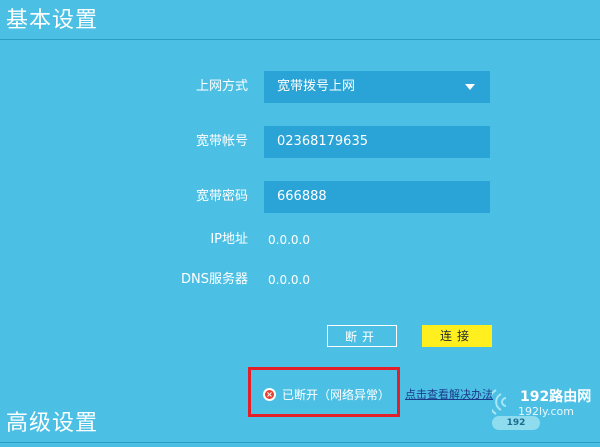 The width and height of the screenshot is (600, 447). What do you see at coordinates (336, 395) in the screenshot?
I see `connection-status-text: 已断开（网络异常）` at bounding box center [336, 395].